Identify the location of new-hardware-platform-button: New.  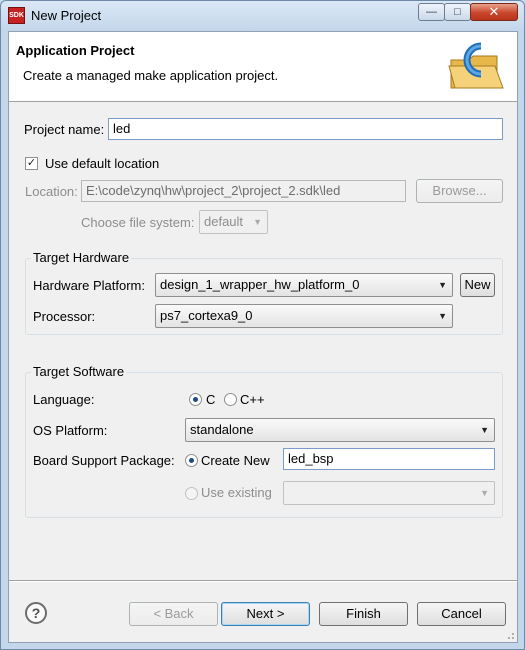
(477, 285).